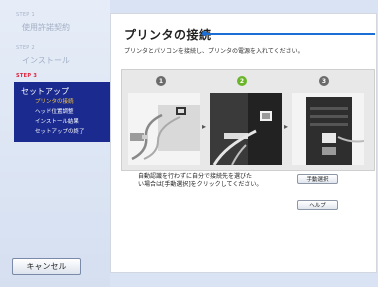 This screenshot has width=378, height=287. I want to click on step3-title: セットアップ, so click(45, 91).